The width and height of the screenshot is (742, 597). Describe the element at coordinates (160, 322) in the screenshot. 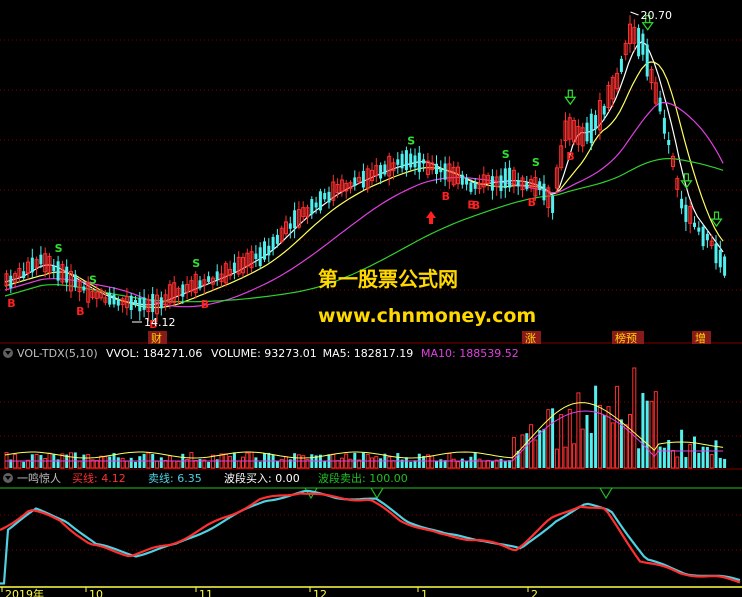

I see `low-price-label: 14.12` at that location.